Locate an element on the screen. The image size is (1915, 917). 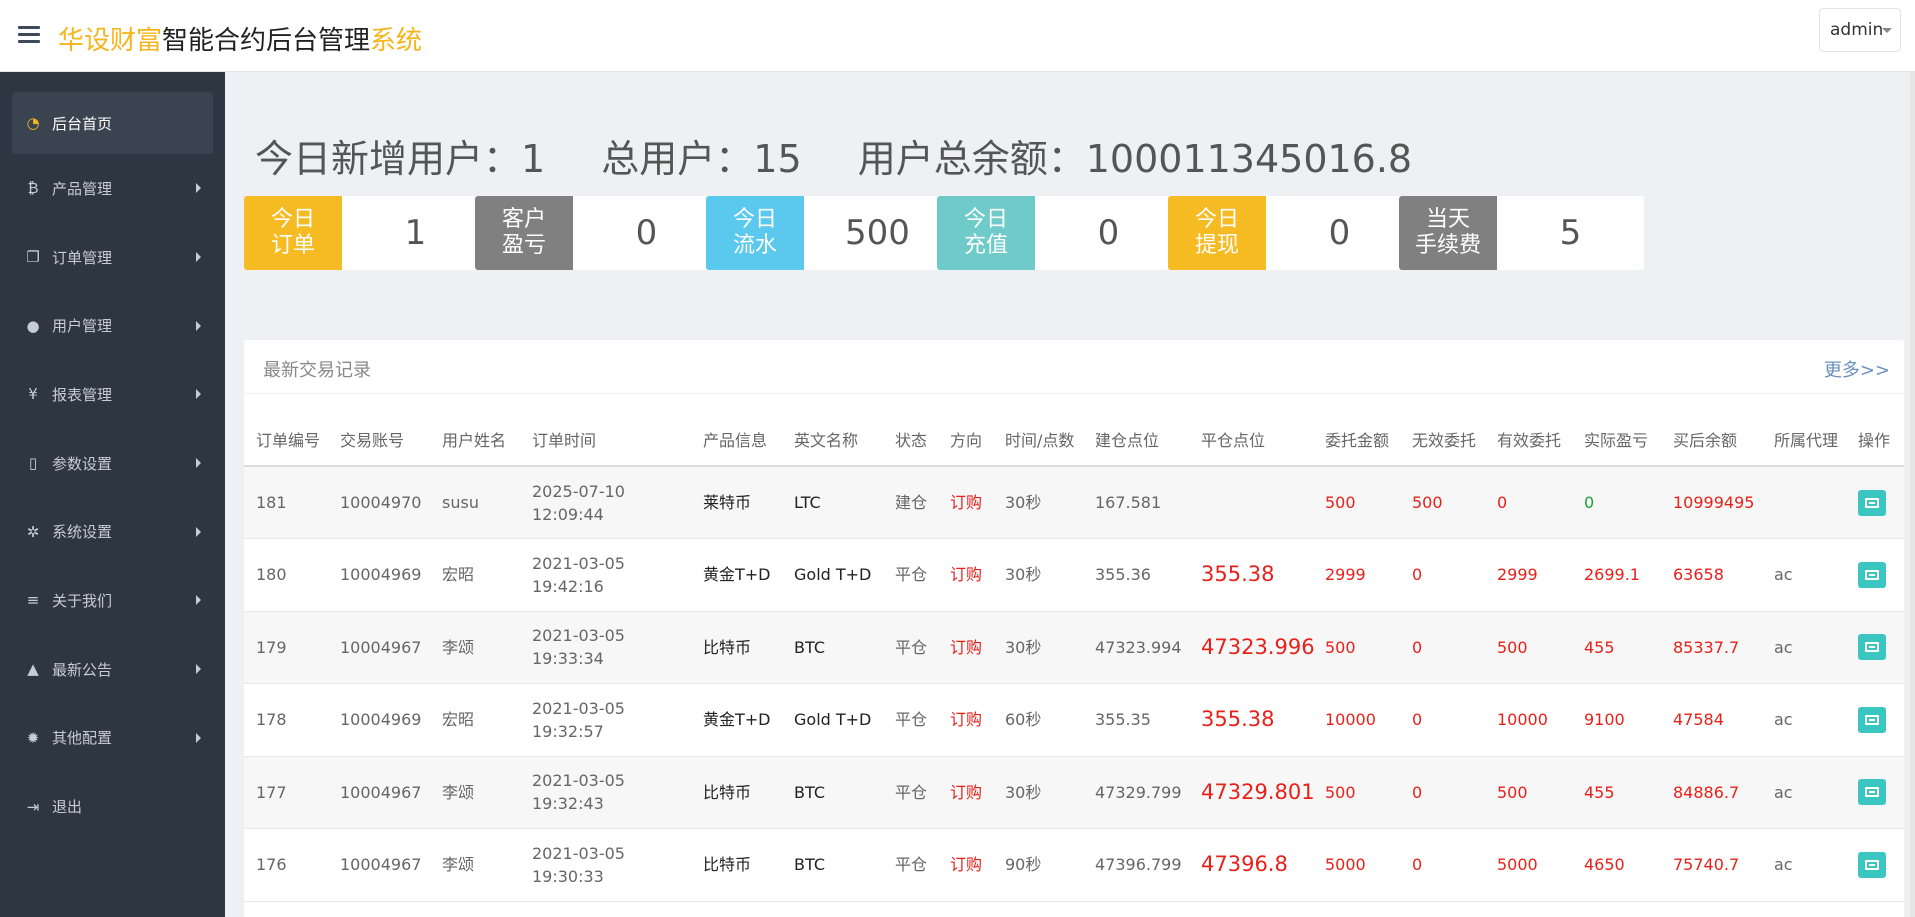
cell-dur: 90秒 is located at coordinates (1038, 865).